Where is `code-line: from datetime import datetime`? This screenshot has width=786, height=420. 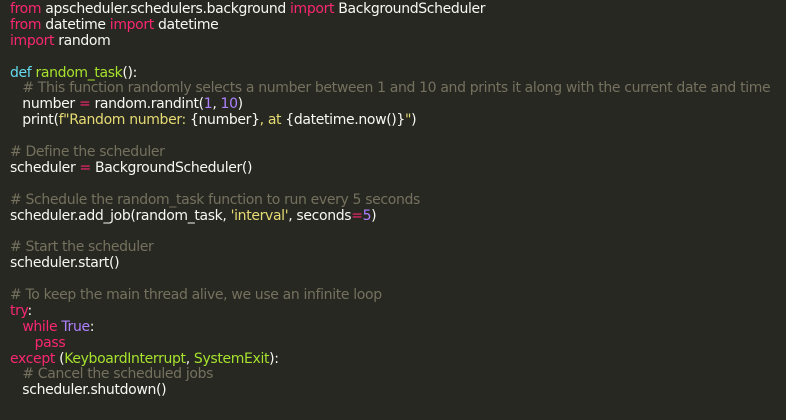 code-line: from datetime import datetime is located at coordinates (398, 25).